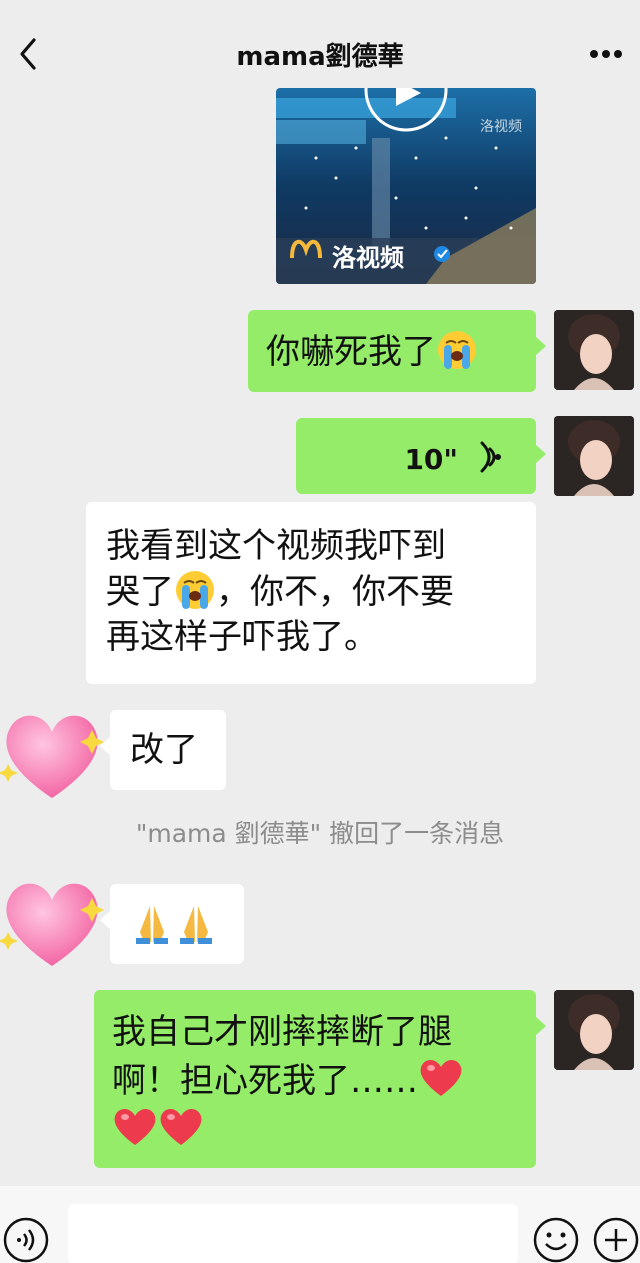 This screenshot has height=1263, width=640. I want to click on message-input, so click(293, 1233).